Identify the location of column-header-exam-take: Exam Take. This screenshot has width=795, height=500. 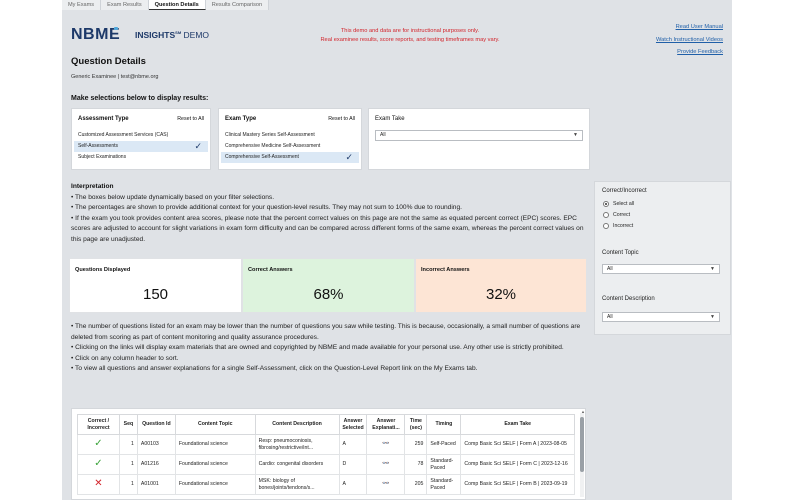
(517, 424).